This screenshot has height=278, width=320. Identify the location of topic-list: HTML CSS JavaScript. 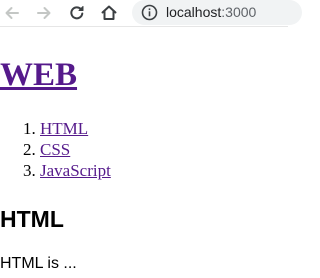
(55, 149).